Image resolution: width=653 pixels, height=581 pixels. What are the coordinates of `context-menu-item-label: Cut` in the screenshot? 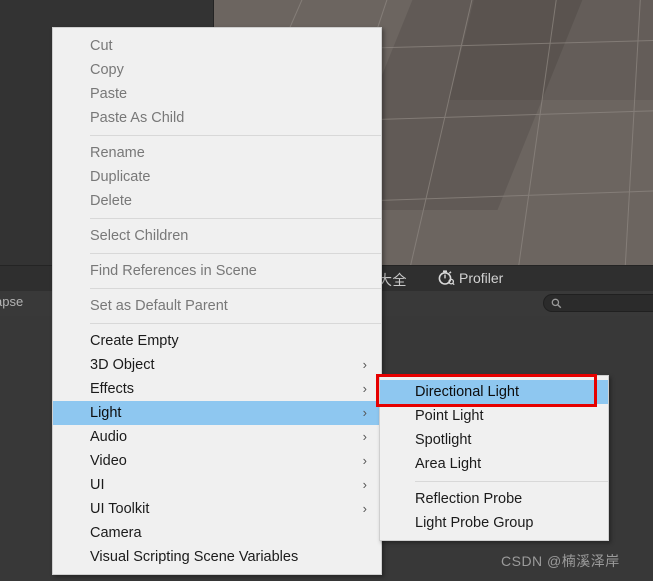 It's located at (101, 46).